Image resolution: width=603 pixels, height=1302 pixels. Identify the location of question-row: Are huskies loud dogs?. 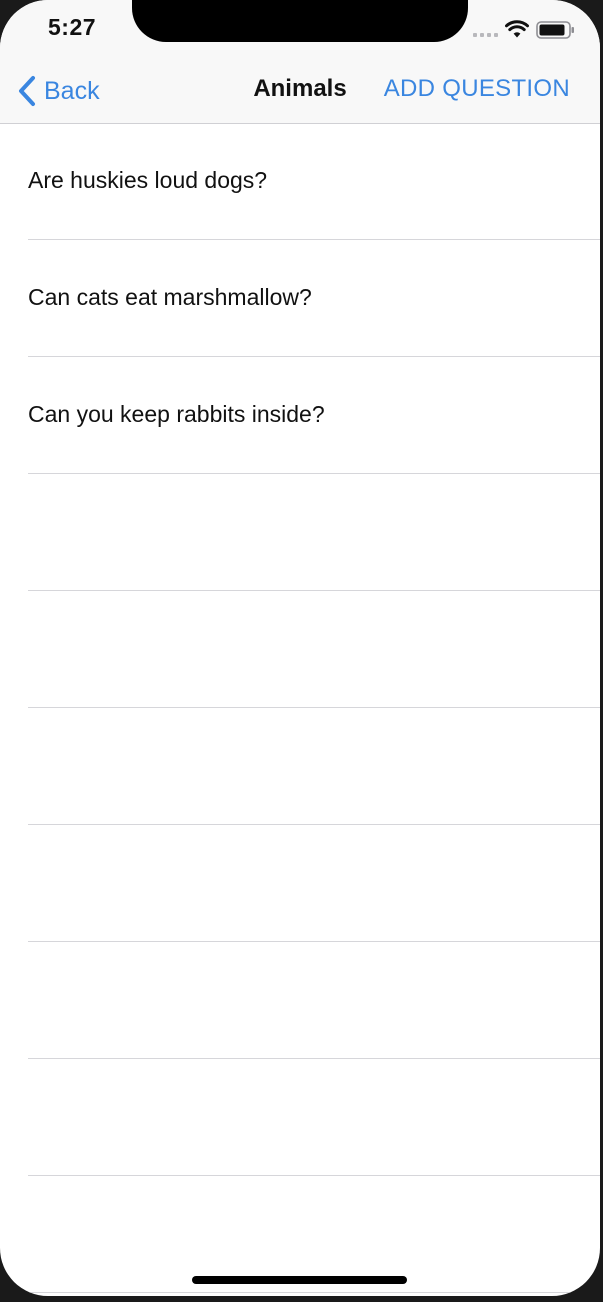
(314, 181).